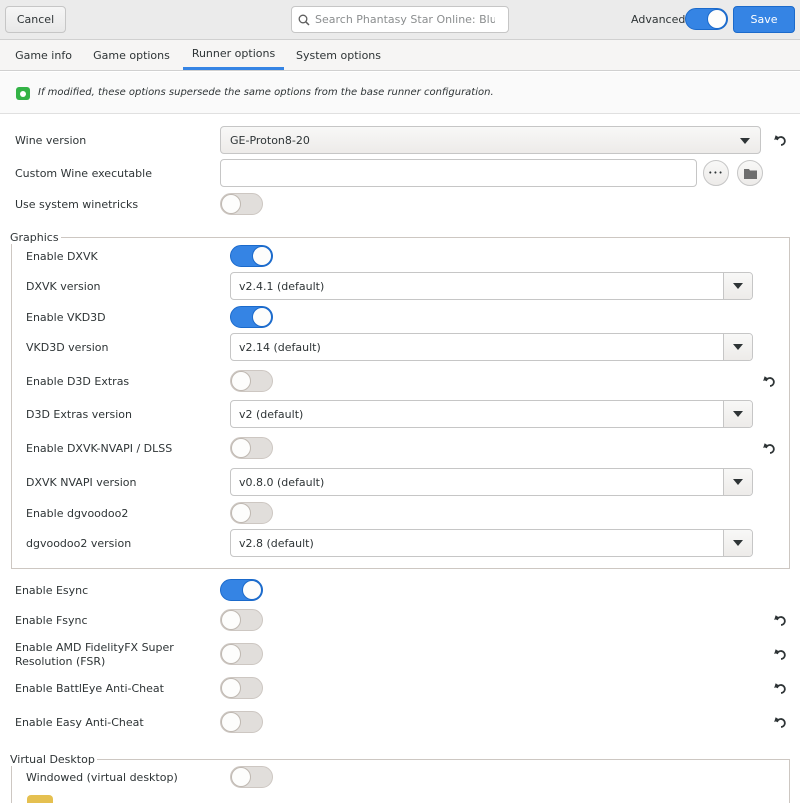 This screenshot has height=803, width=800. What do you see at coordinates (304, 20) in the screenshot?
I see `search-icon` at bounding box center [304, 20].